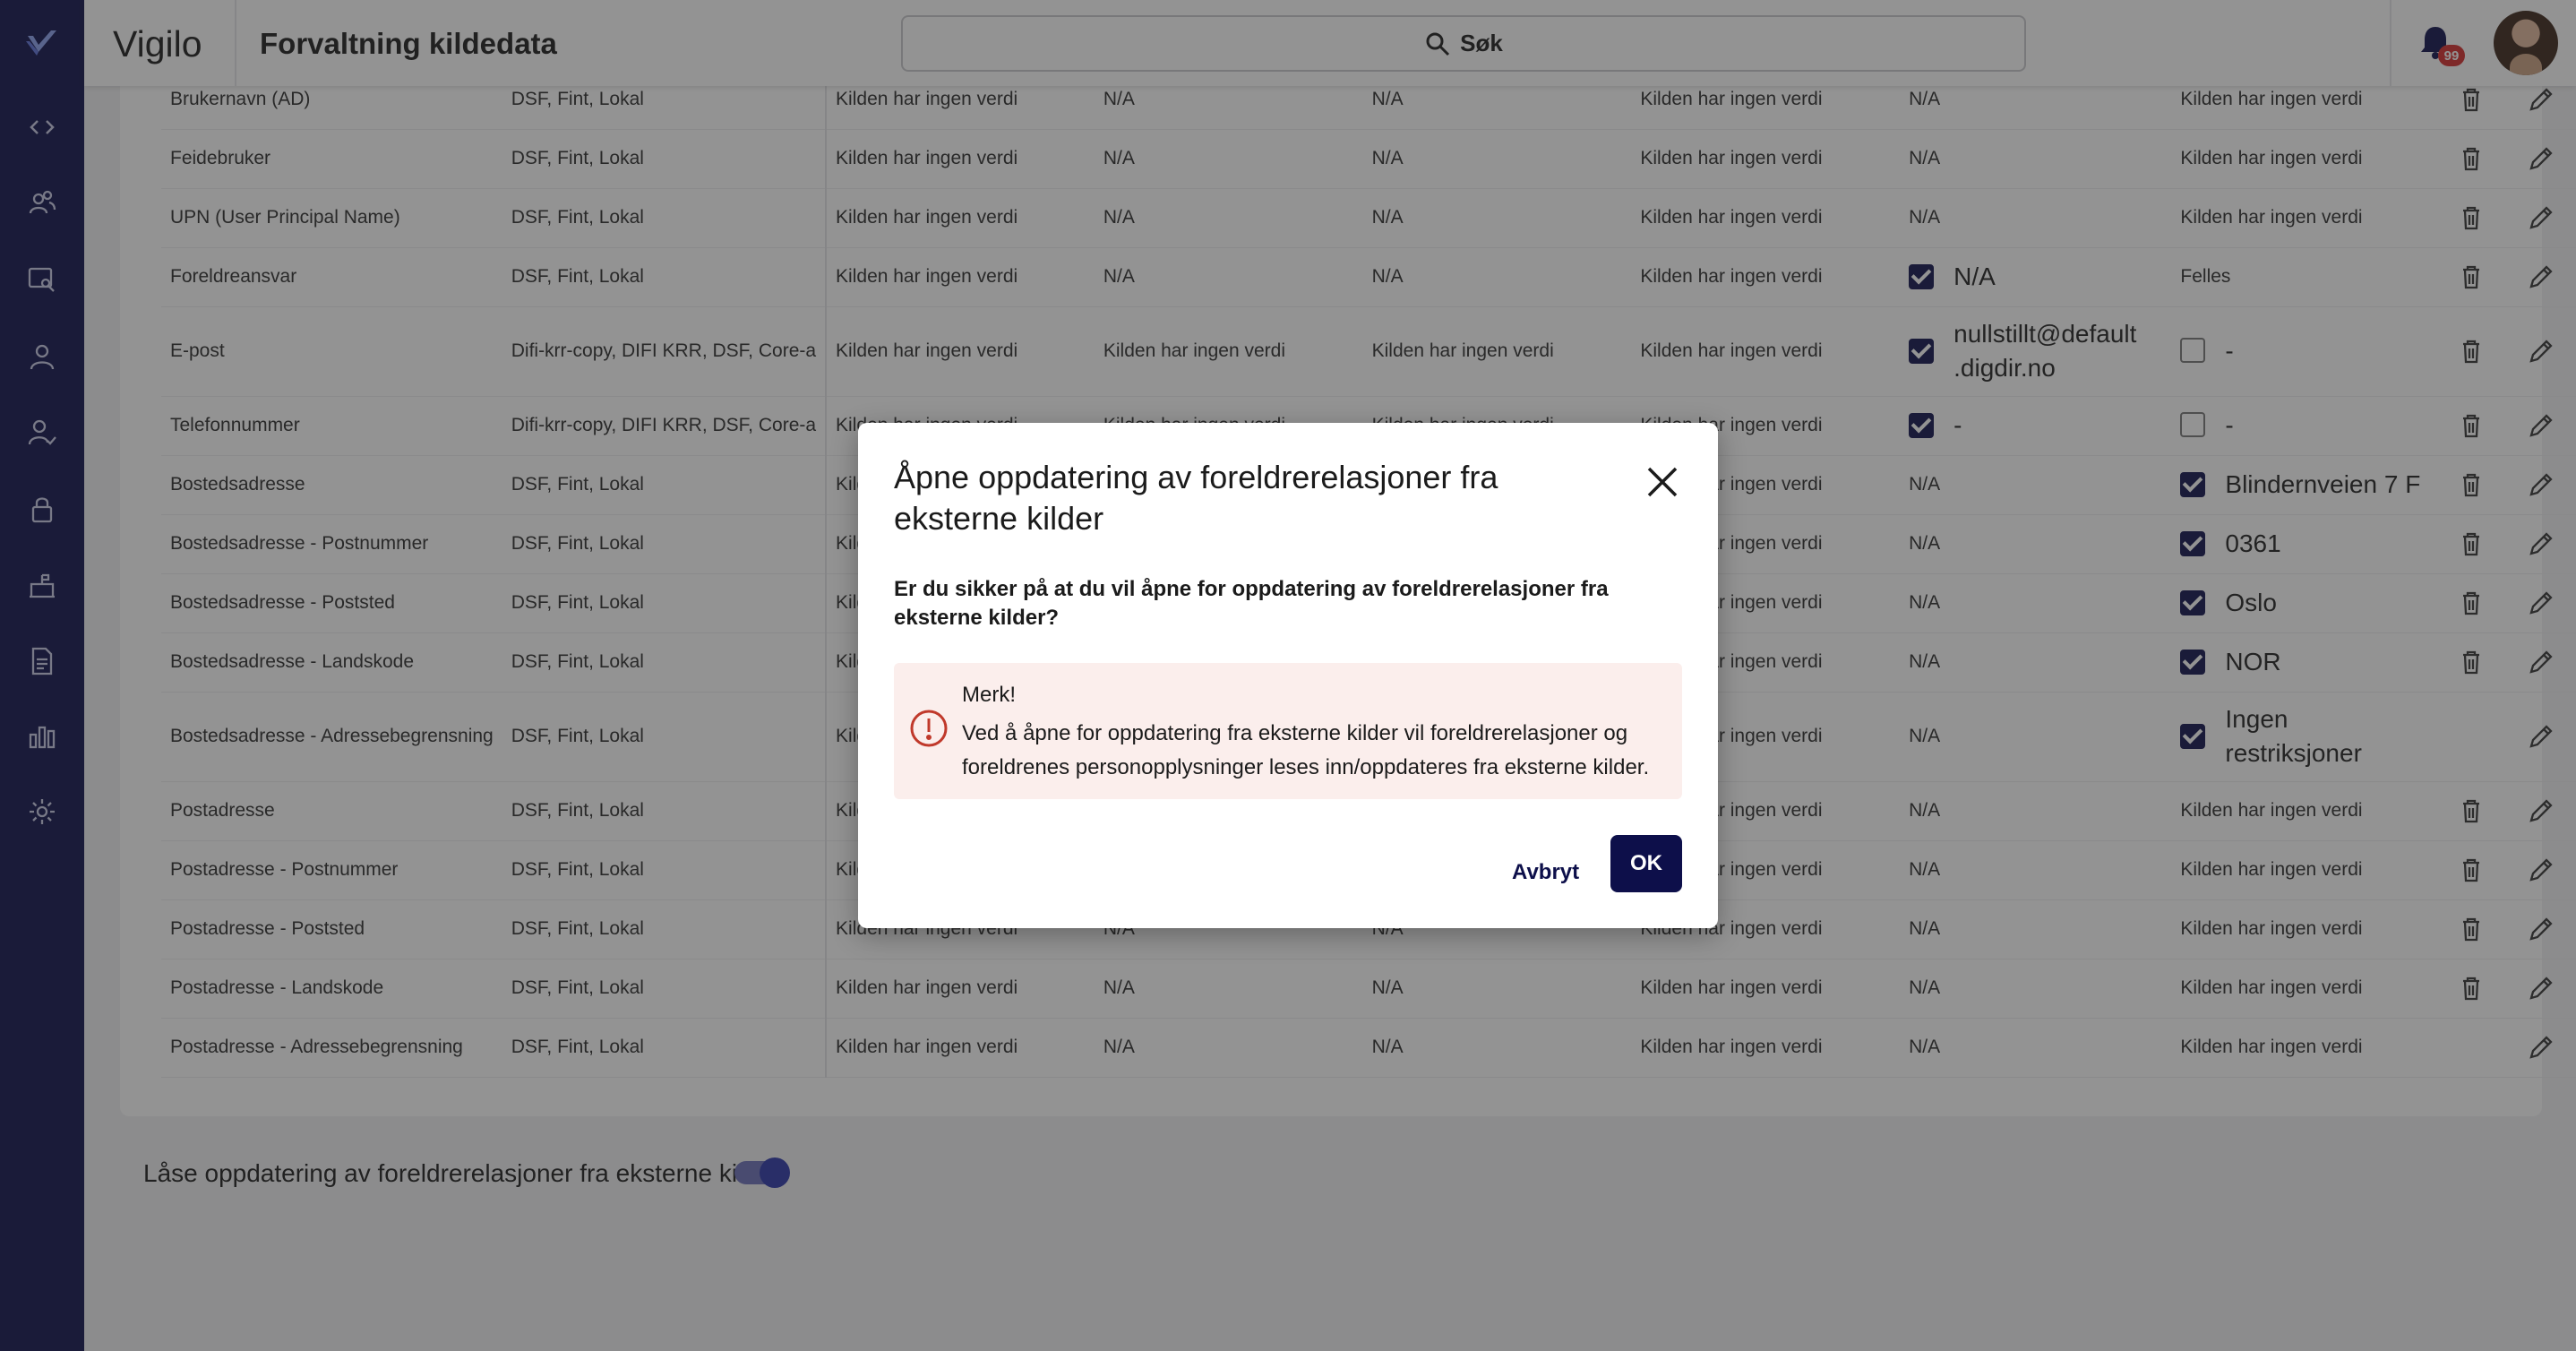 The width and height of the screenshot is (2576, 1351). I want to click on close-button, so click(1662, 482).